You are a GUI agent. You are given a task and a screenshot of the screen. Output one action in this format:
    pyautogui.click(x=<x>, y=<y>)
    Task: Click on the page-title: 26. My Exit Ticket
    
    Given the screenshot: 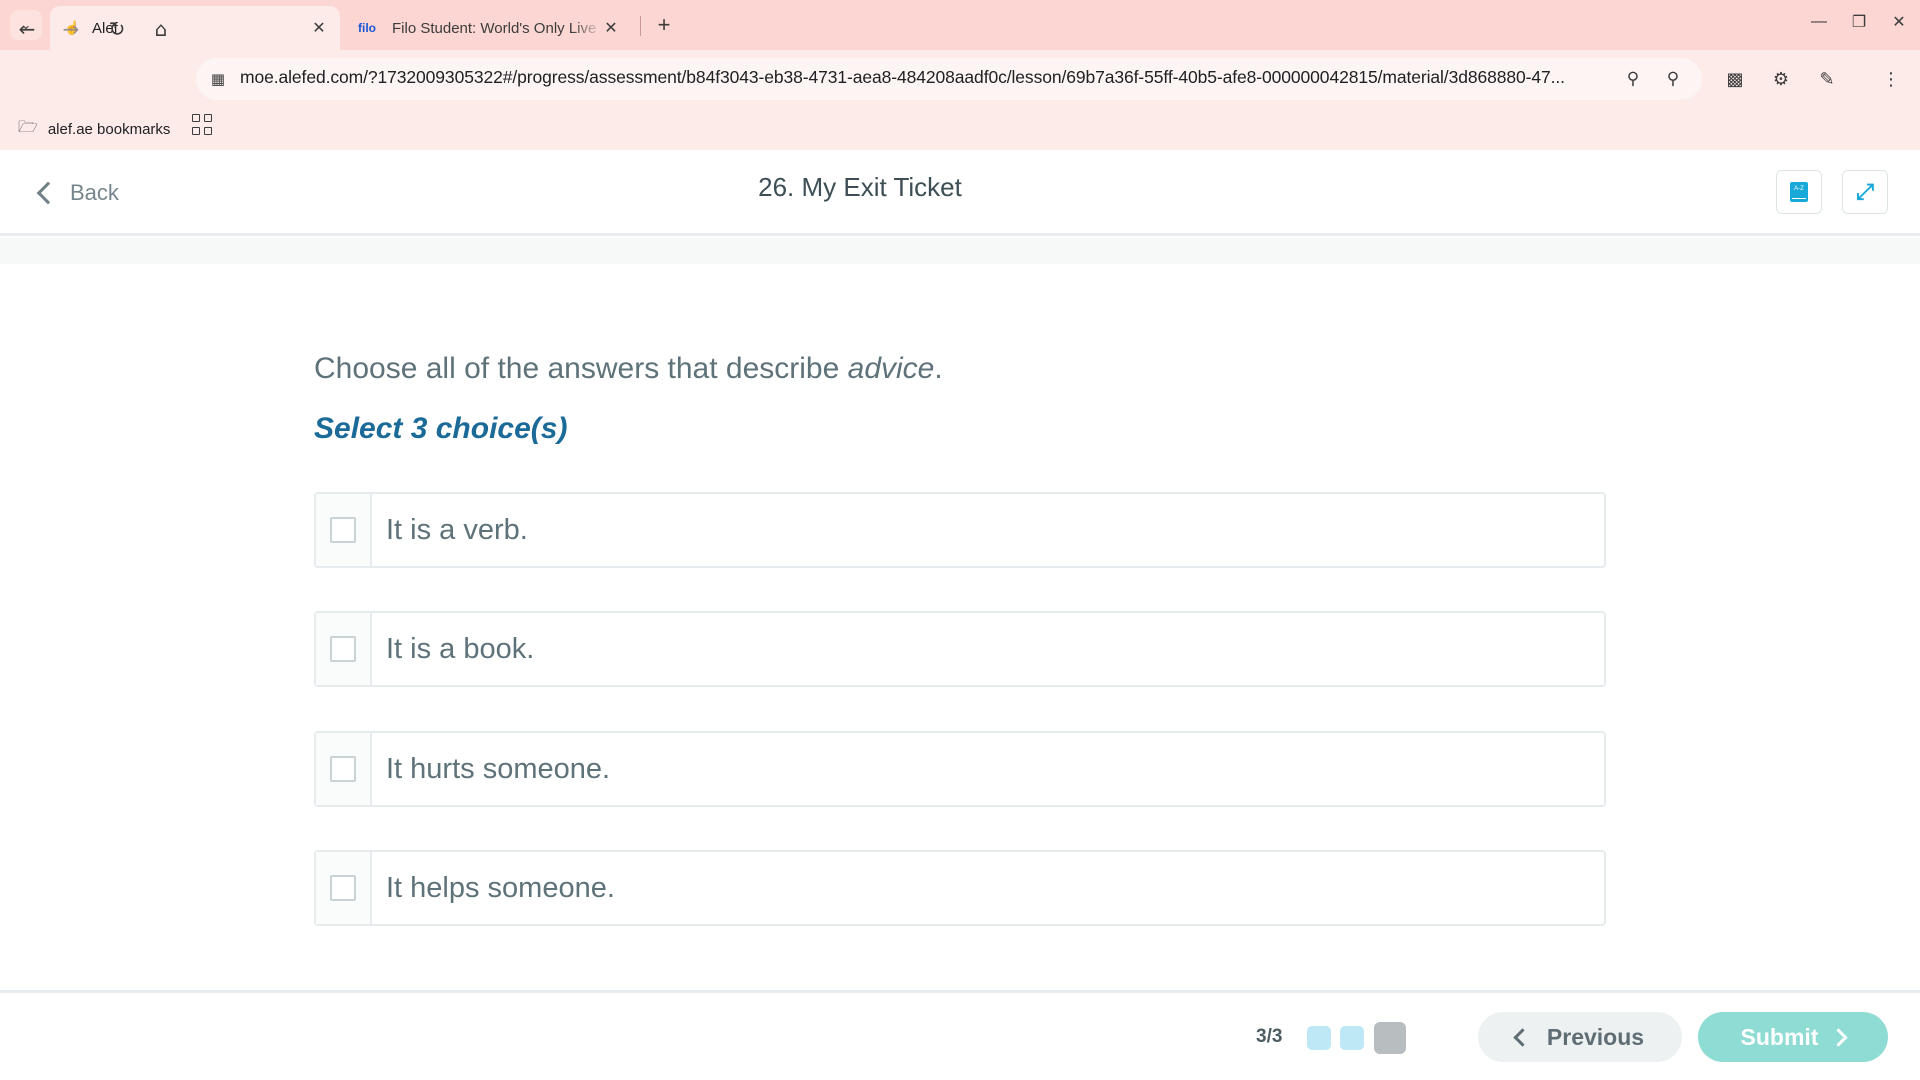 What is the action you would take?
    pyautogui.click(x=860, y=187)
    